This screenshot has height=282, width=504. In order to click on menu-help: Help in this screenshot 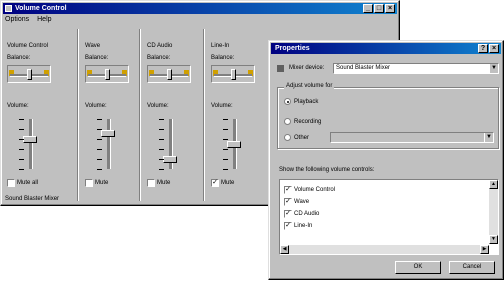, I will do `click(44, 19)`.